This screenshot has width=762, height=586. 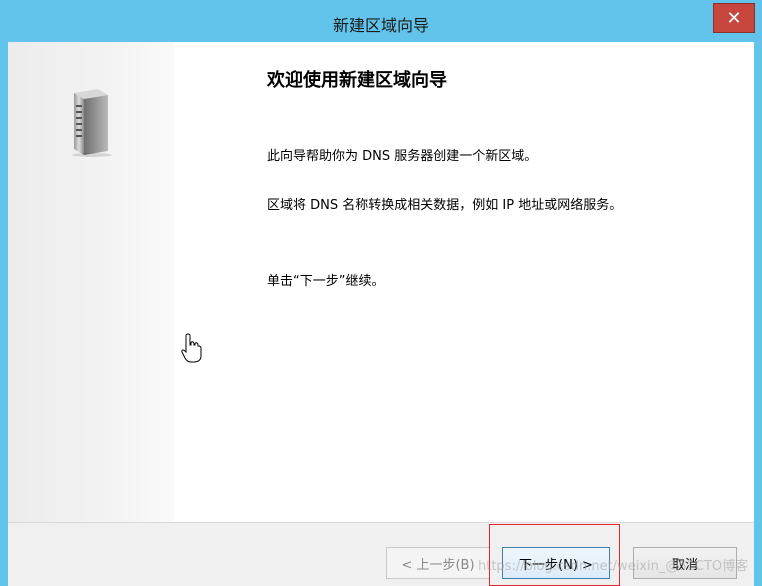 I want to click on instruction-paragraph: 单击“下一步”继续。, so click(x=326, y=281).